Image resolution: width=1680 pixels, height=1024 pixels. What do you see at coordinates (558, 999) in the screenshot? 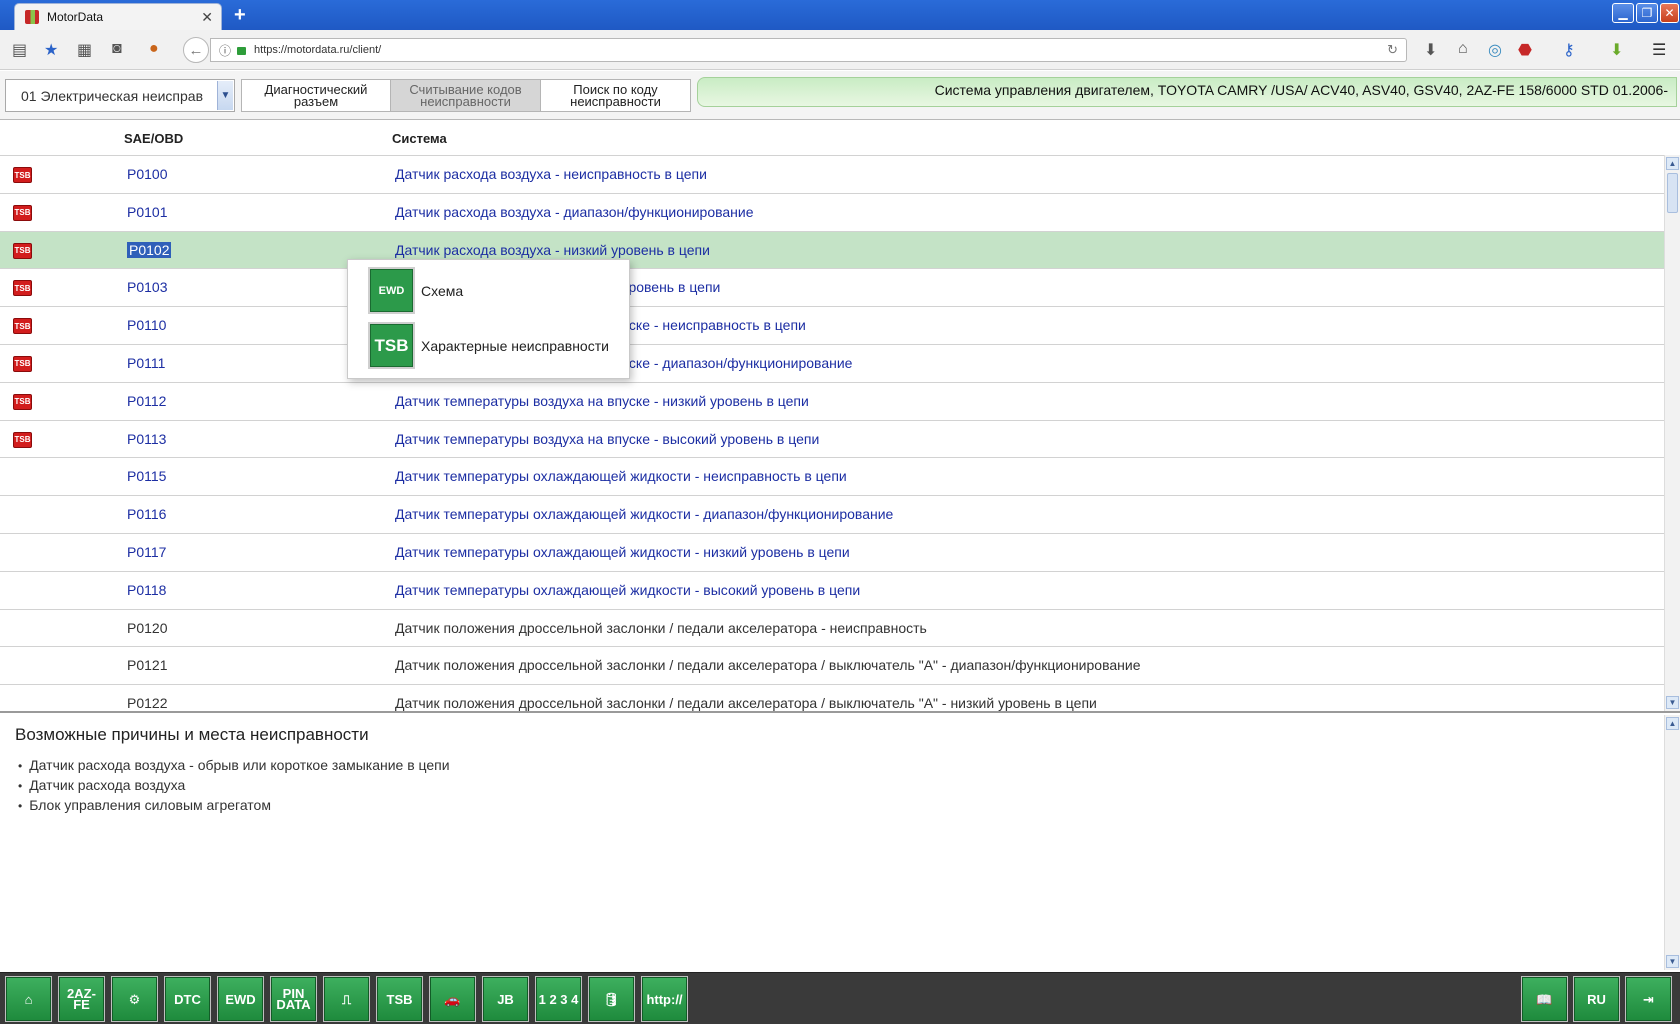
I see `relay-button: 1 2 3 4` at bounding box center [558, 999].